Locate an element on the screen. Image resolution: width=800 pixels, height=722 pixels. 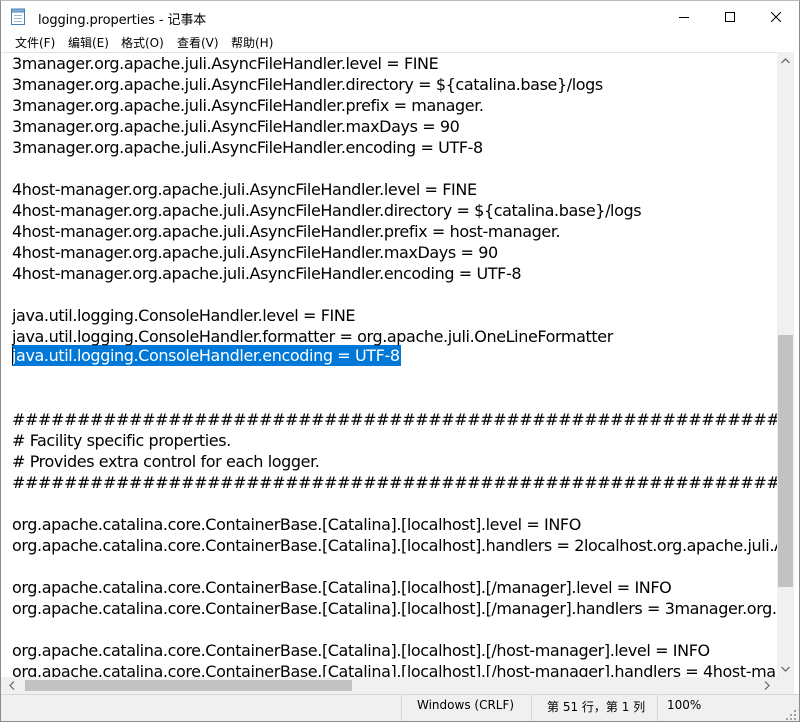
scroll-left-button is located at coordinates (11, 685).